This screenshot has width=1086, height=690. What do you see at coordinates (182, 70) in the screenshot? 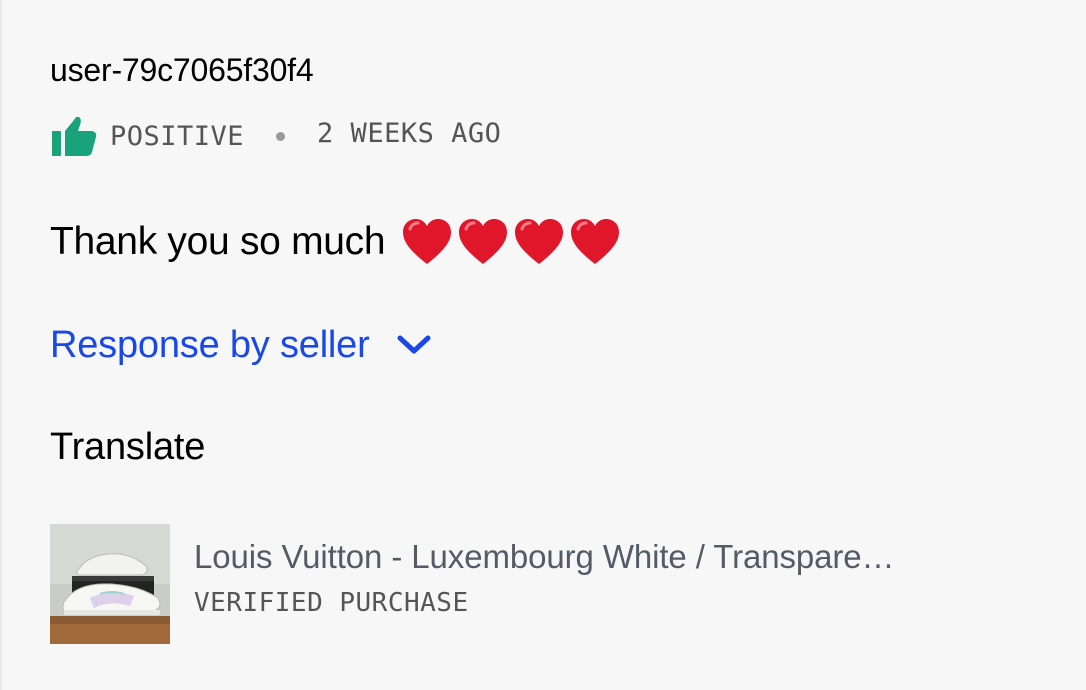
I see `reviewer-username: user-79c7065f30f4` at bounding box center [182, 70].